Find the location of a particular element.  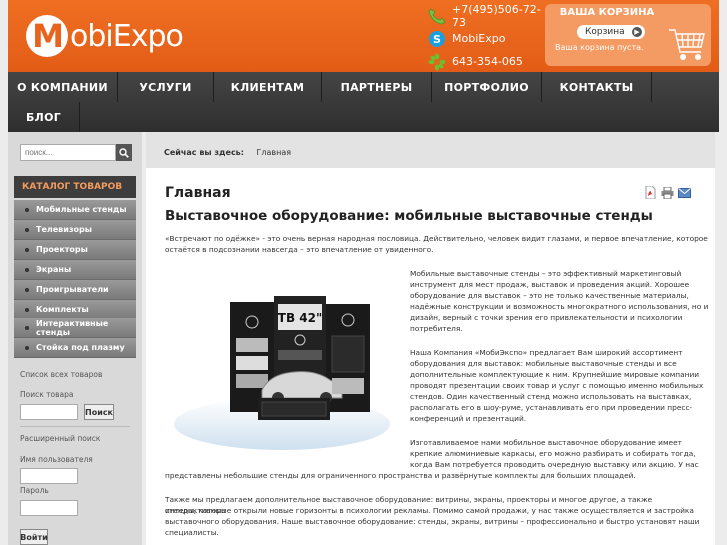

print-icon is located at coordinates (667, 192).